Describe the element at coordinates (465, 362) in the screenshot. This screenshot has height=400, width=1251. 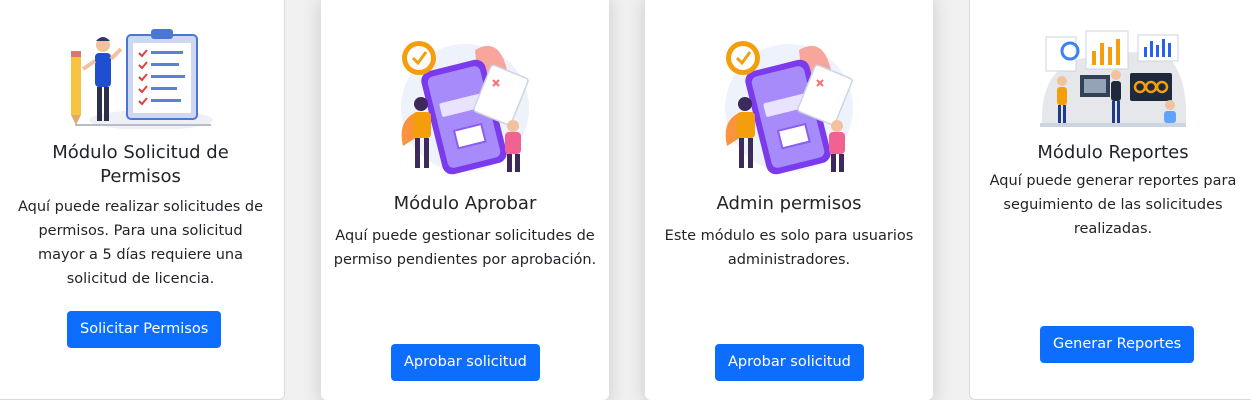
I see `aprobar-solicitud-button: Aprobar solicitud` at that location.